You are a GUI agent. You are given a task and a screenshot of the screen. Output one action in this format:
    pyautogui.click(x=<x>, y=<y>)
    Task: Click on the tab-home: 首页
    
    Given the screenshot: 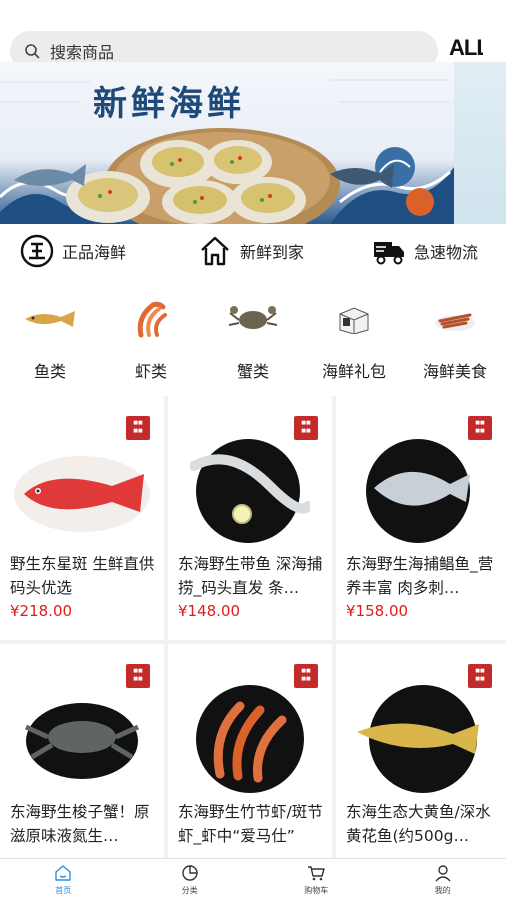 What is the action you would take?
    pyautogui.click(x=63, y=879)
    